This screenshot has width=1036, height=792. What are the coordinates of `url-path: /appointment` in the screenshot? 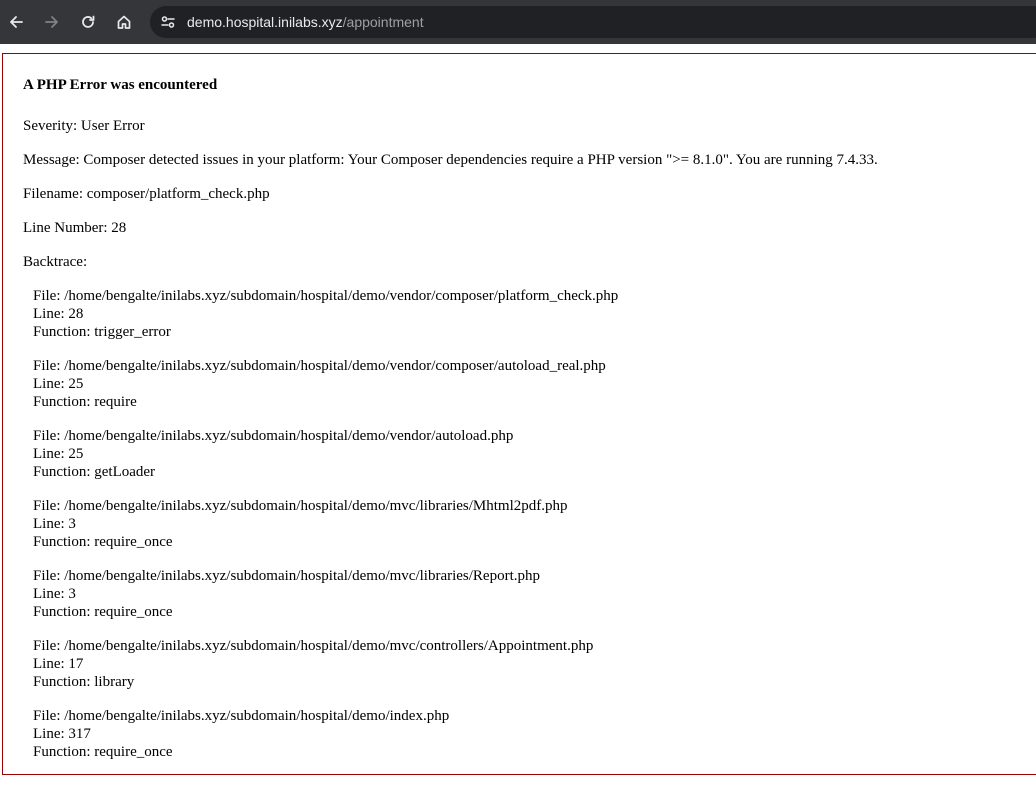 It's located at (383, 22).